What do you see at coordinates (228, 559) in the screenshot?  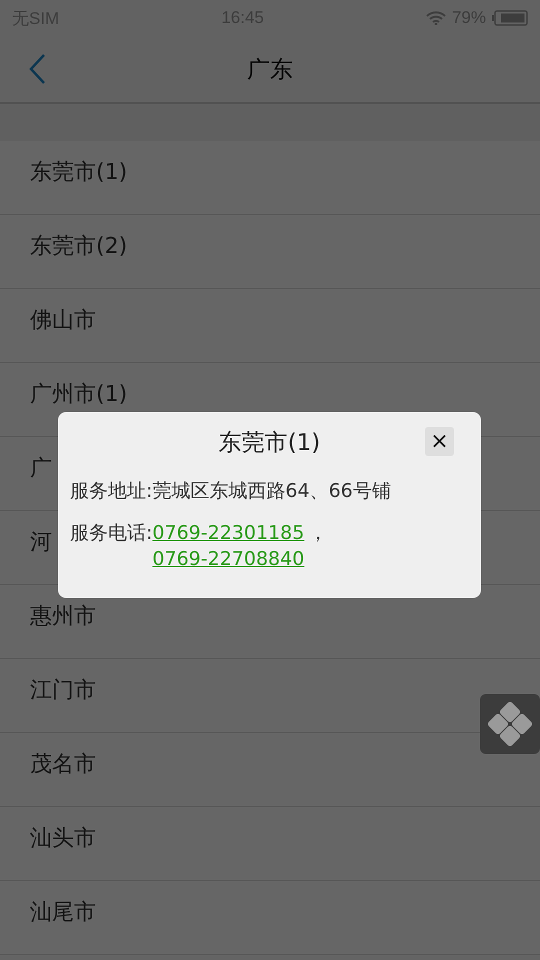 I see `phone-link: 0769-22708840` at bounding box center [228, 559].